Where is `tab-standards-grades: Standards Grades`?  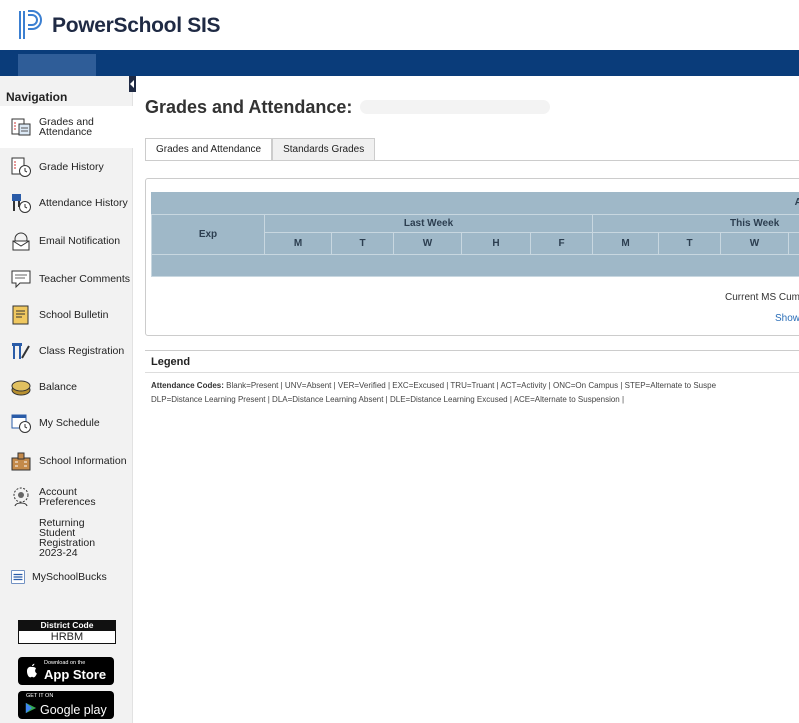 tab-standards-grades: Standards Grades is located at coordinates (324, 149).